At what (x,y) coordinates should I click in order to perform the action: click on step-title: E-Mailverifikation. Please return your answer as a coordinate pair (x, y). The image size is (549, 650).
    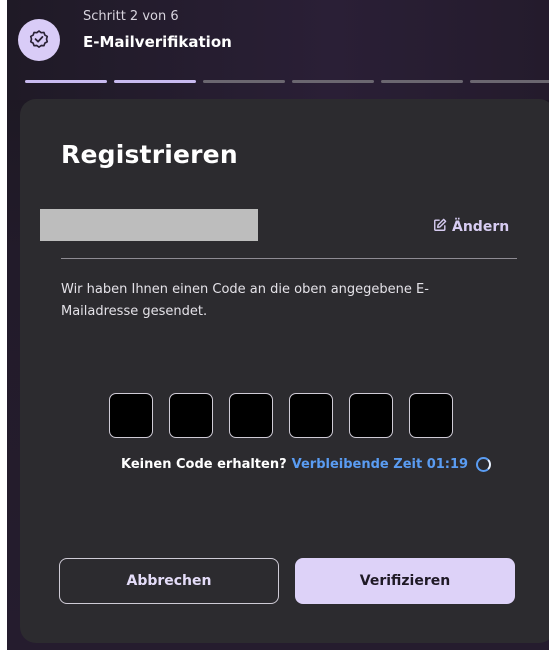
    Looking at the image, I should click on (157, 42).